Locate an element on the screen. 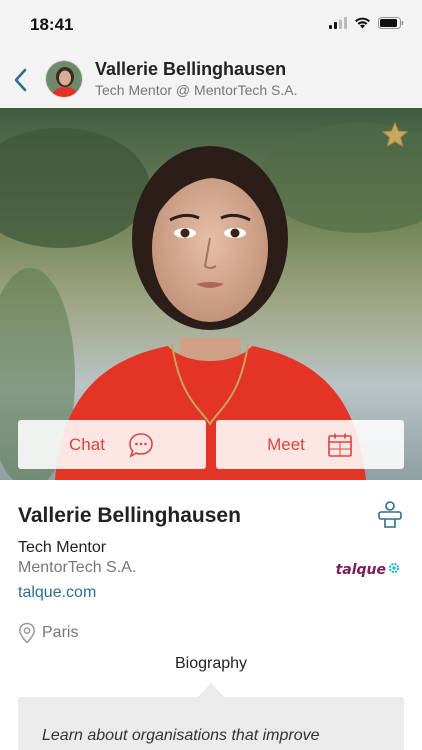  website-link: talque.com is located at coordinates (57, 593).